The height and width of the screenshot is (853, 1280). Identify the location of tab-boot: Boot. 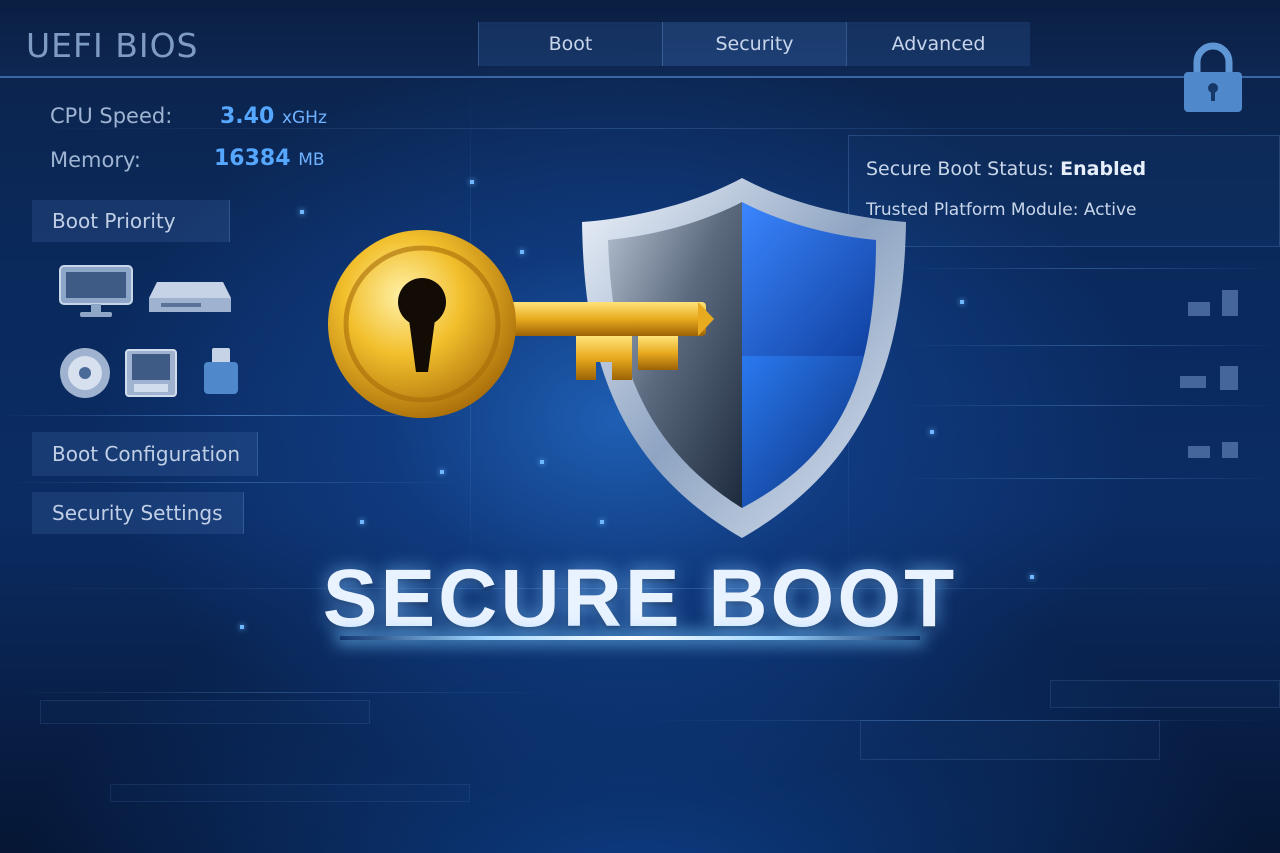
(570, 44).